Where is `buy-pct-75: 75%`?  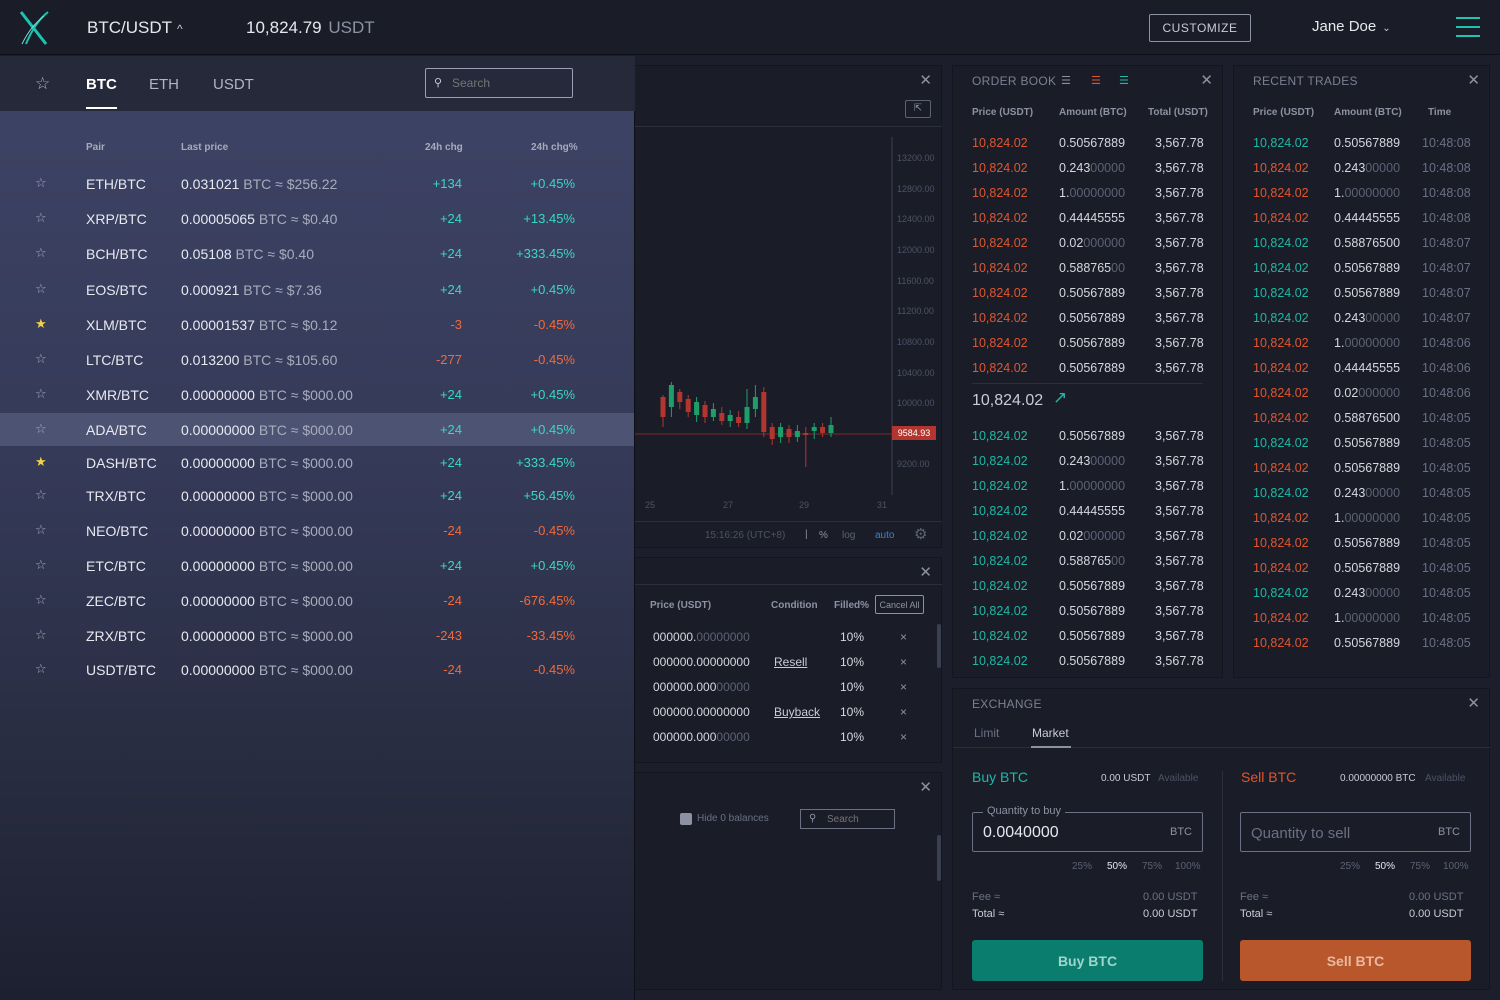
buy-pct-75: 75% is located at coordinates (1152, 866).